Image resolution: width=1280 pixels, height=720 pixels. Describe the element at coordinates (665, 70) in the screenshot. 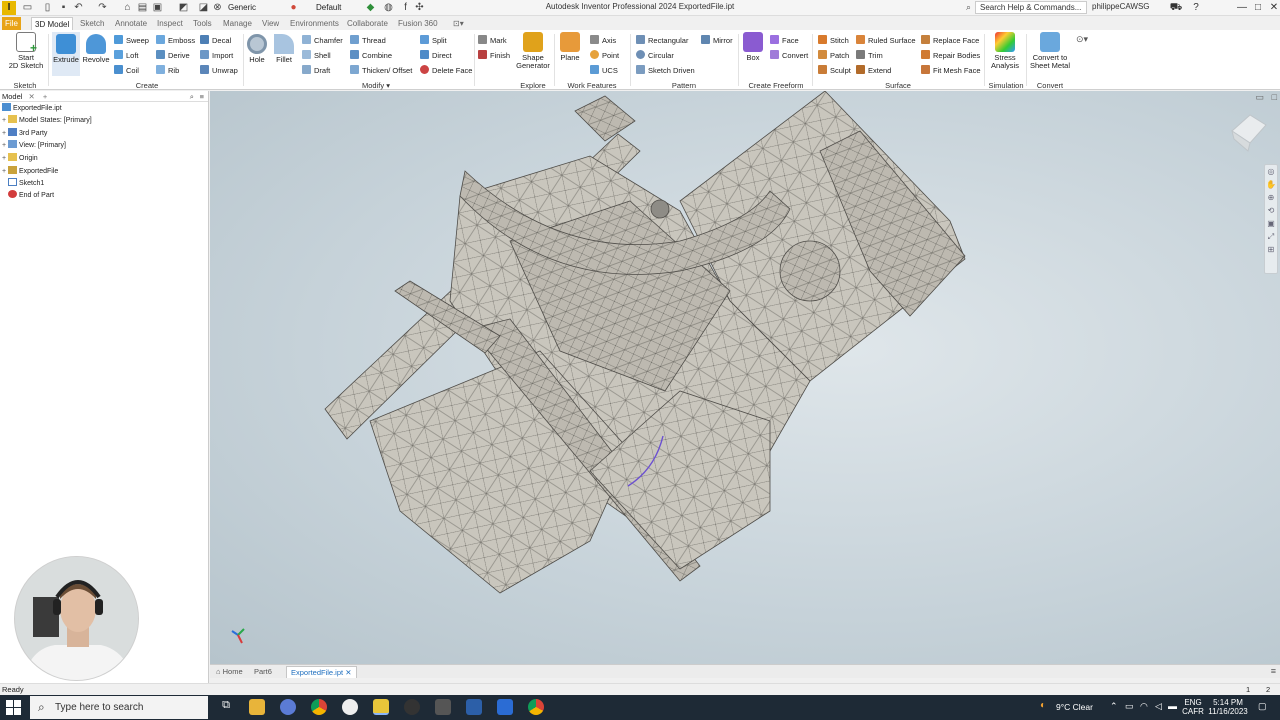

I see `sketch-driven-pattern-button: Sketch Driven` at that location.